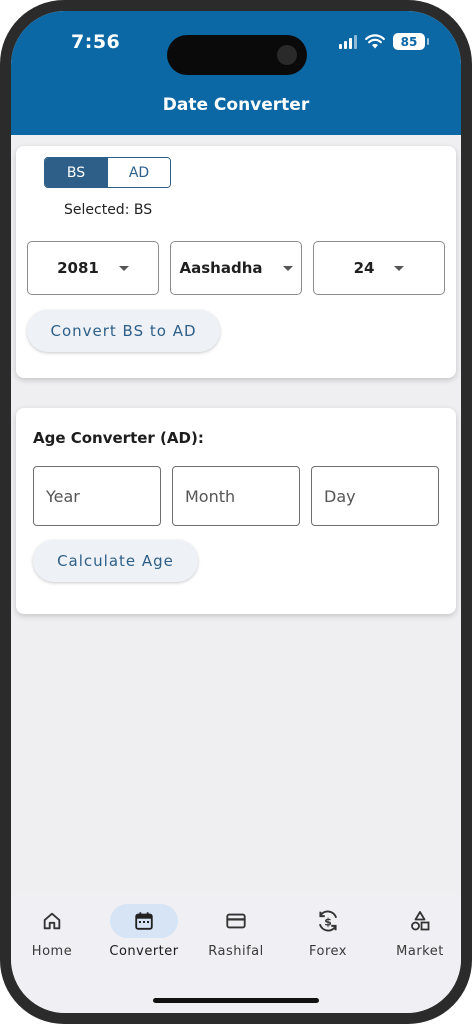 The width and height of the screenshot is (472, 1024). What do you see at coordinates (287, 55) in the screenshot?
I see `camera-lens` at bounding box center [287, 55].